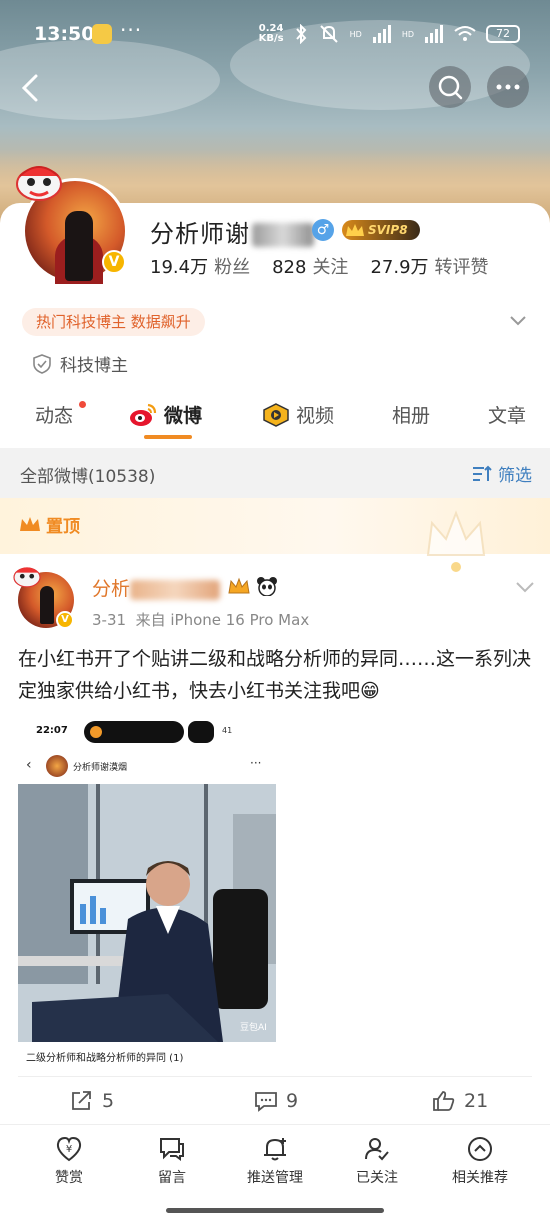 The height and width of the screenshot is (1222, 550). I want to click on battery-indicator: 72, so click(503, 34).